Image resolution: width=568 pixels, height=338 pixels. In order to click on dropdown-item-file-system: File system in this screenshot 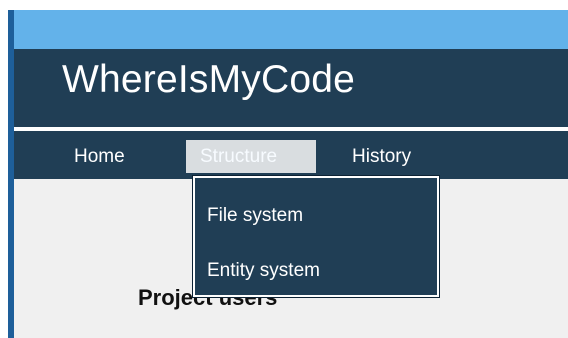, I will do `click(255, 216)`.